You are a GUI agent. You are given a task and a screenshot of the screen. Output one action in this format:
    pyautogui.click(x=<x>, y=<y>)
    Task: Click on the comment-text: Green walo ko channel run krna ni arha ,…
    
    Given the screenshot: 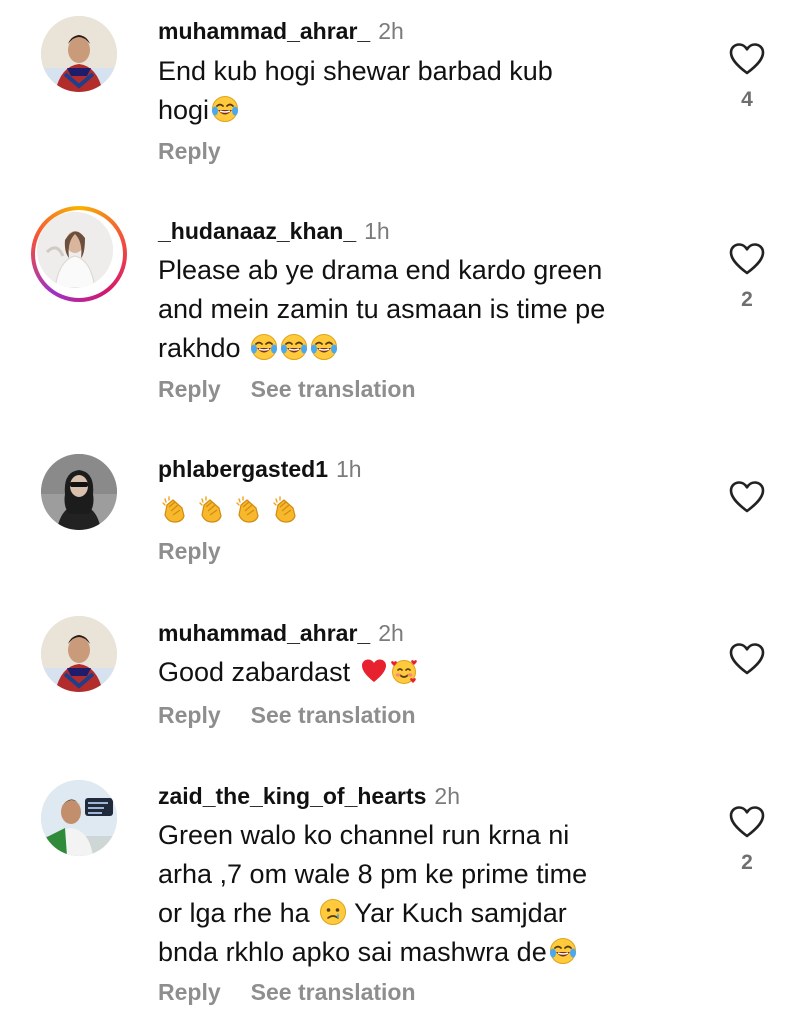 What is the action you would take?
    pyautogui.click(x=413, y=894)
    